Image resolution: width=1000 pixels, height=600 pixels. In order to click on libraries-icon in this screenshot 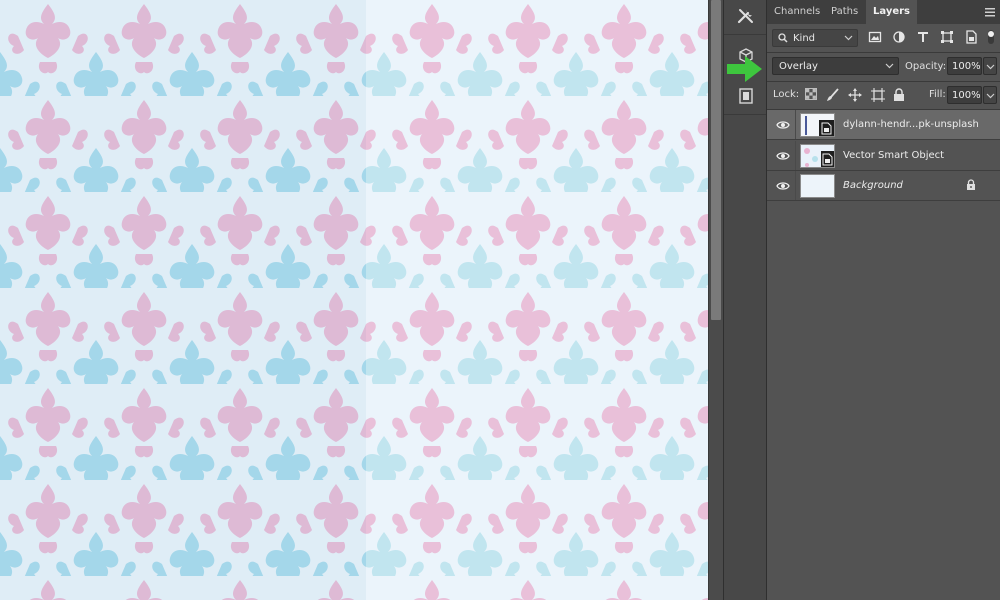, I will do `click(746, 96)`.